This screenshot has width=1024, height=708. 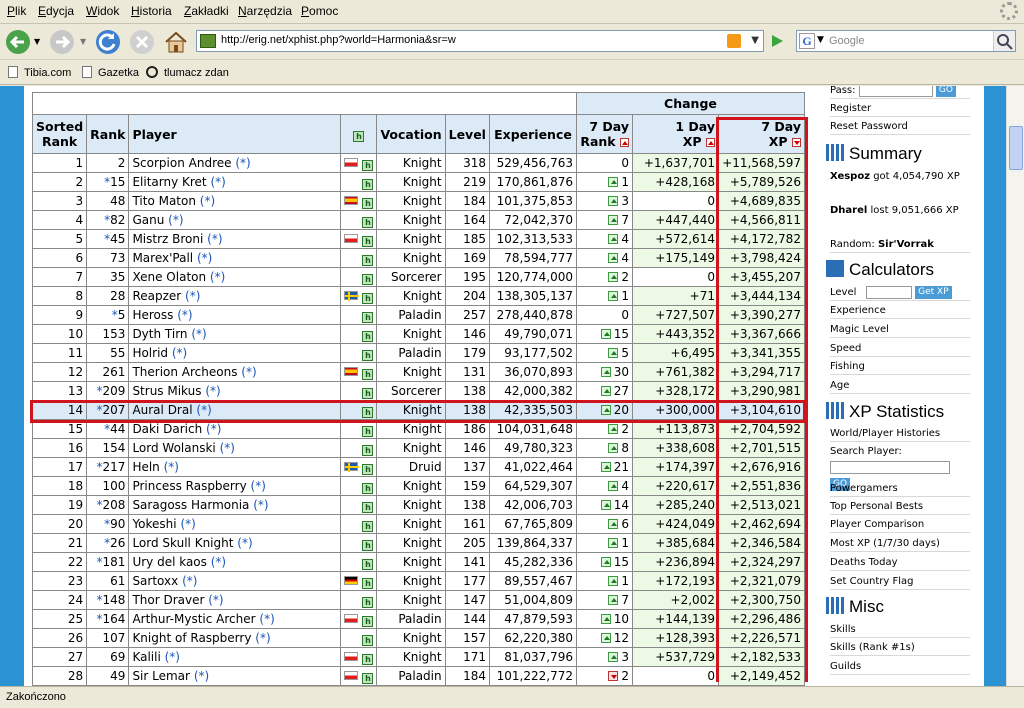 What do you see at coordinates (900, 126) in the screenshot?
I see `reset-password-link: Reset Password` at bounding box center [900, 126].